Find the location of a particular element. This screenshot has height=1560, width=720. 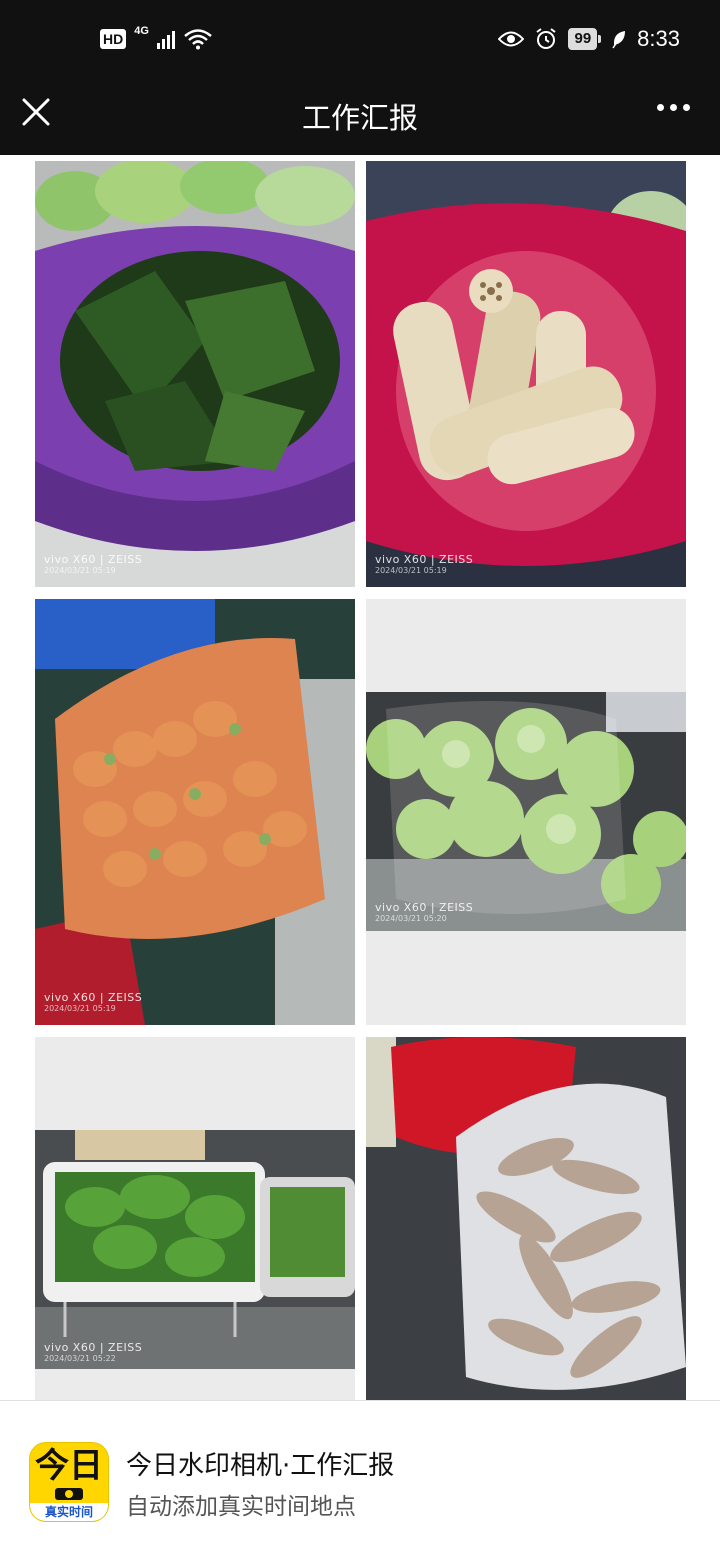

app-promo-banner: 今日 真实时间 今日水印相机·工作汇报 自动添加真实时间地点 is located at coordinates (360, 1480).